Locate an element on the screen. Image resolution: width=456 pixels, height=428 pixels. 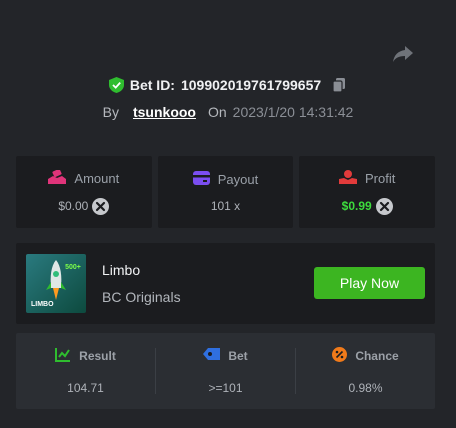
result-label: Result is located at coordinates (97, 356).